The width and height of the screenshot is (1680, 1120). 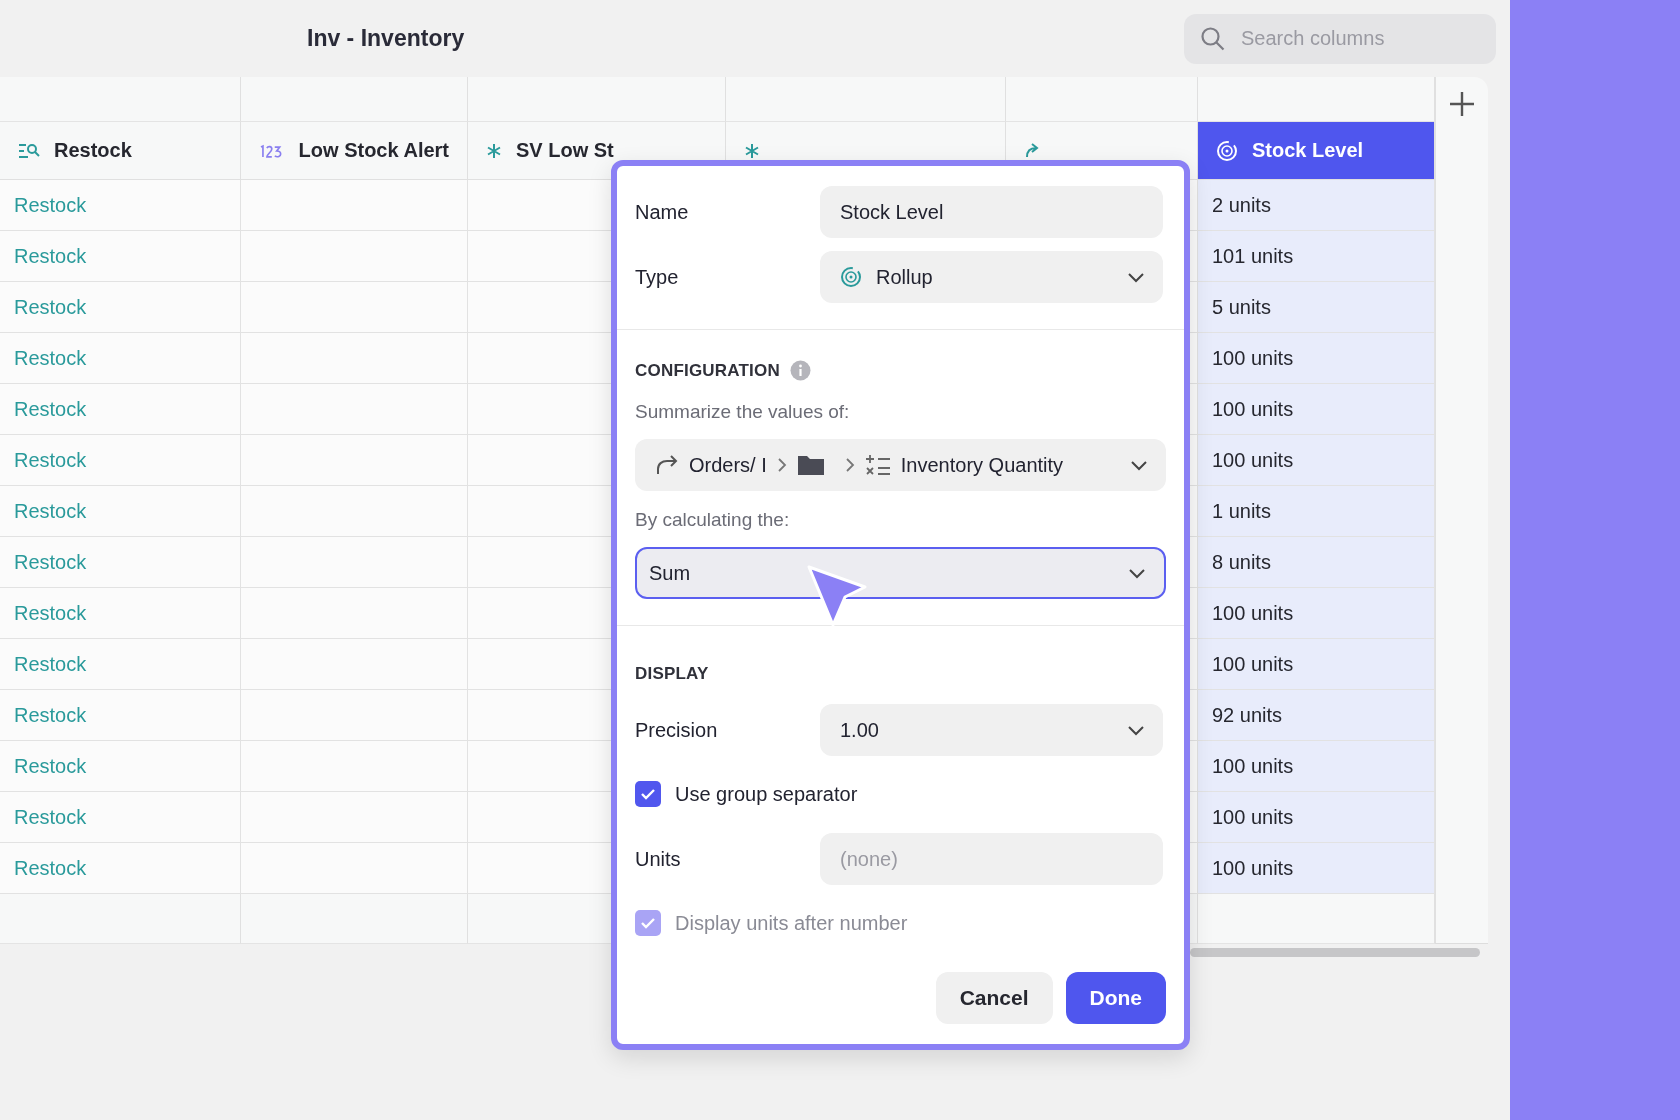 I want to click on hint-text: By calculating the:, so click(x=713, y=520).